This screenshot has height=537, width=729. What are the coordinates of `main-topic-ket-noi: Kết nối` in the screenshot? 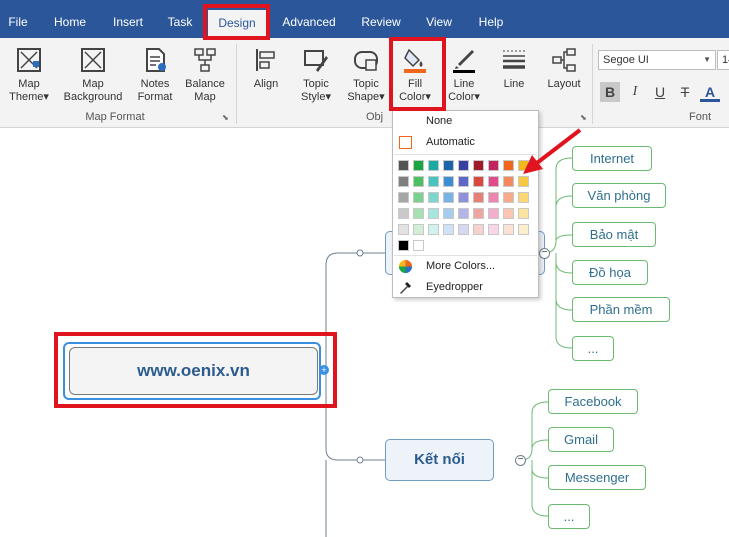 It's located at (439, 460).